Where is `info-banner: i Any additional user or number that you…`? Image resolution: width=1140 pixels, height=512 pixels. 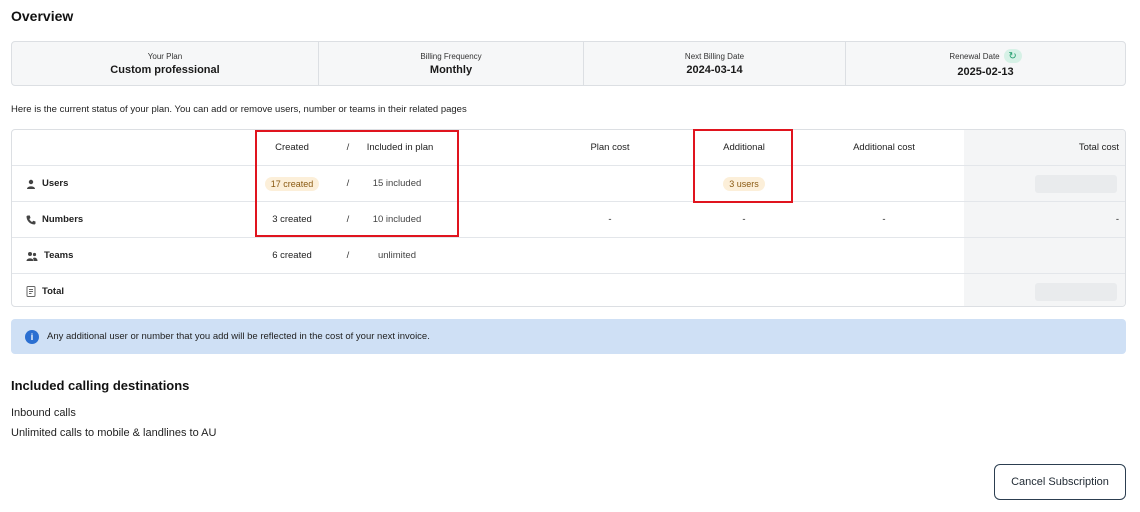
info-banner: i Any additional user or number that you… is located at coordinates (568, 336).